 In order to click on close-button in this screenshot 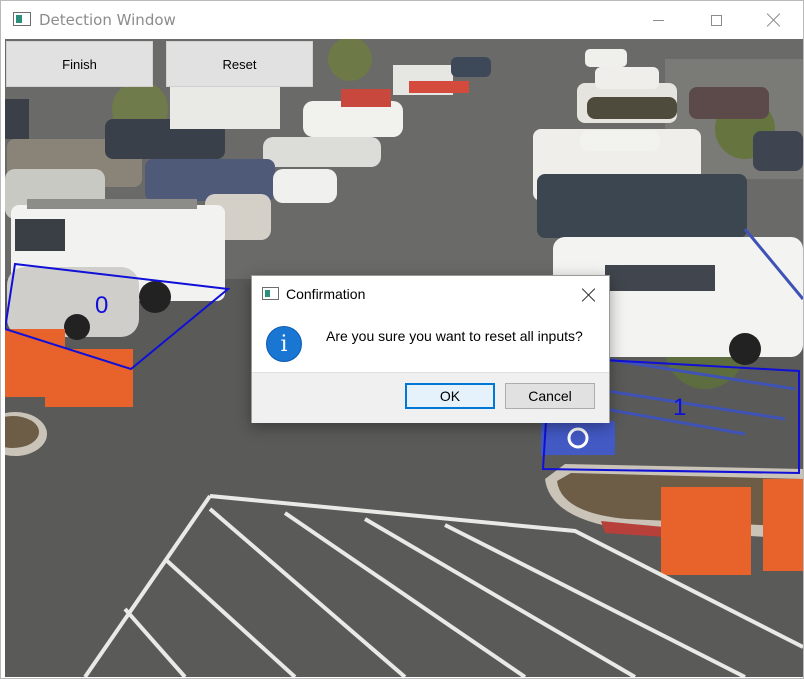, I will do `click(774, 20)`.